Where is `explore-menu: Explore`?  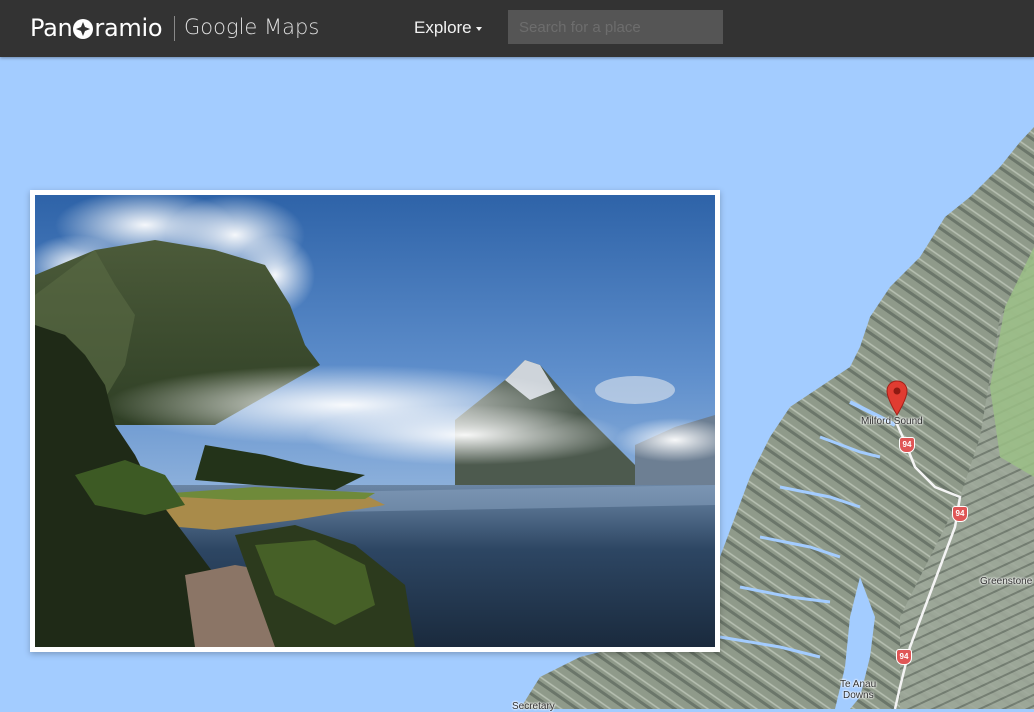
explore-menu: Explore is located at coordinates (448, 28).